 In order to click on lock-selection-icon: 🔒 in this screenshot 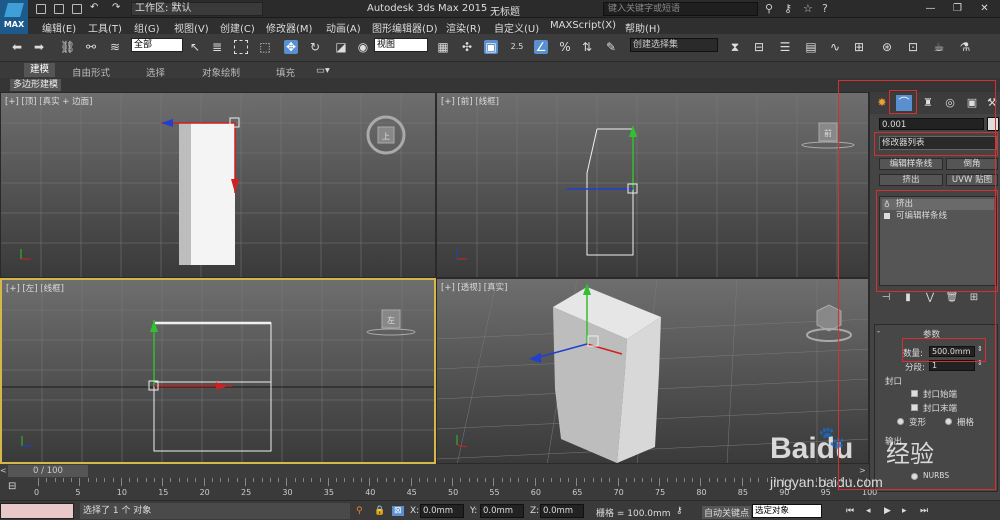, I will do `click(379, 511)`.